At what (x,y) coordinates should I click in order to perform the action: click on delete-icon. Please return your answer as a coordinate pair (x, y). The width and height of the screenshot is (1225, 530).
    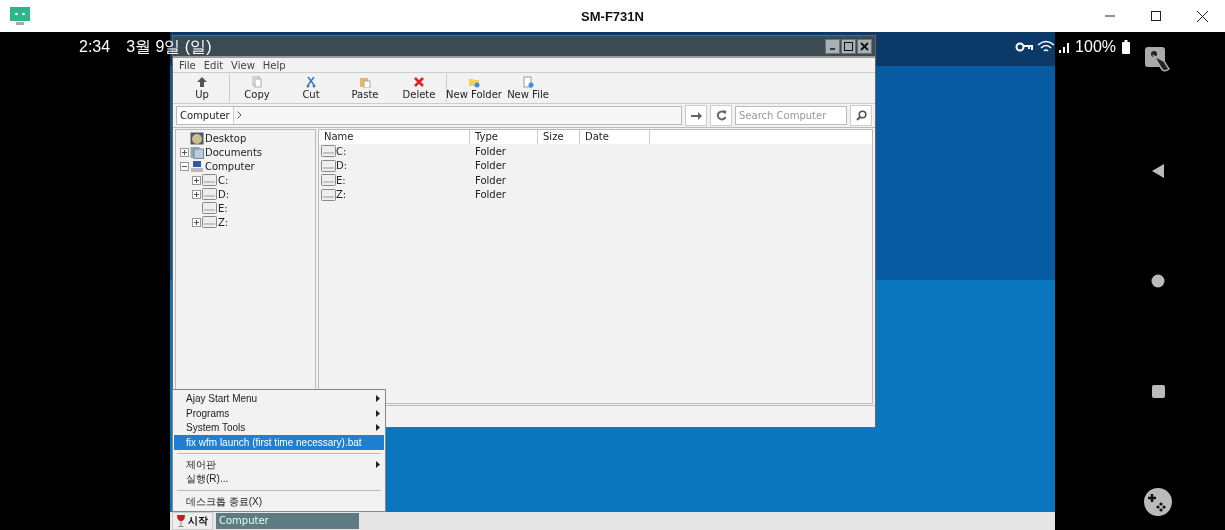
    Looking at the image, I should click on (419, 82).